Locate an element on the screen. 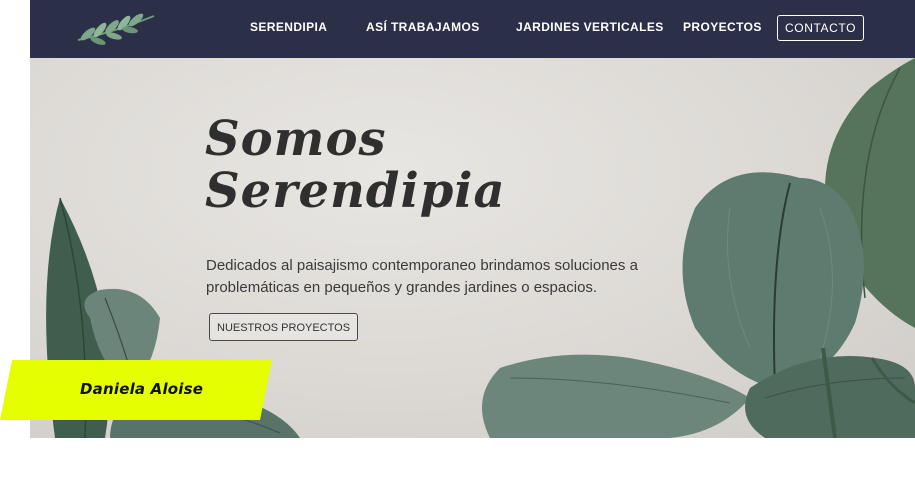 This screenshot has width=915, height=480. author-name: Daniela Aloise is located at coordinates (142, 389).